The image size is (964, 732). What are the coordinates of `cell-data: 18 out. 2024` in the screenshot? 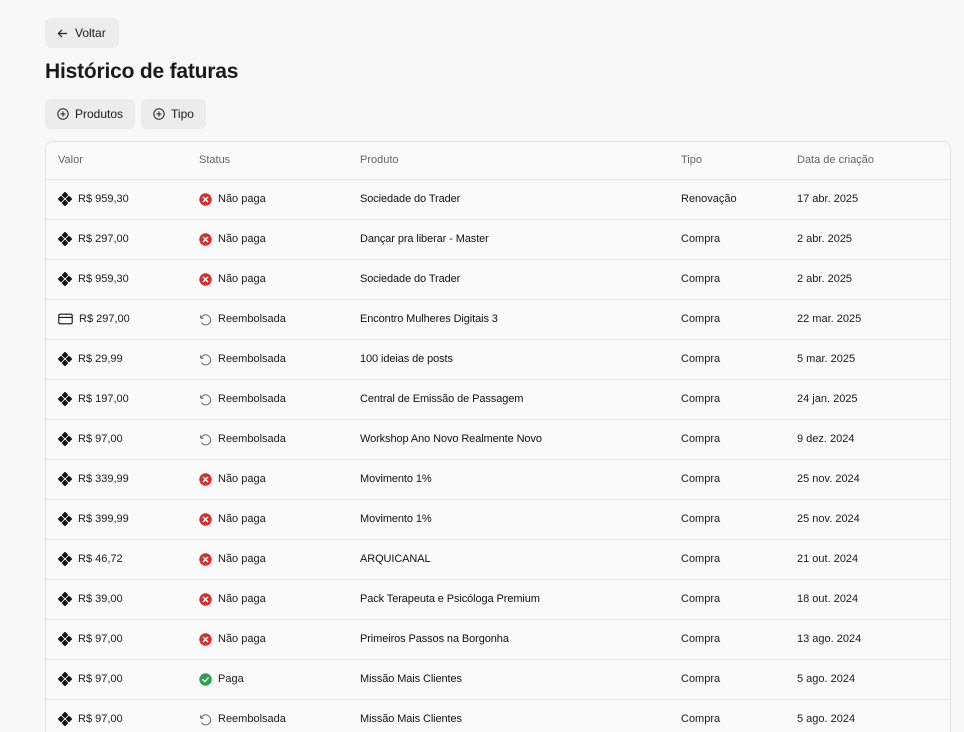 It's located at (873, 599).